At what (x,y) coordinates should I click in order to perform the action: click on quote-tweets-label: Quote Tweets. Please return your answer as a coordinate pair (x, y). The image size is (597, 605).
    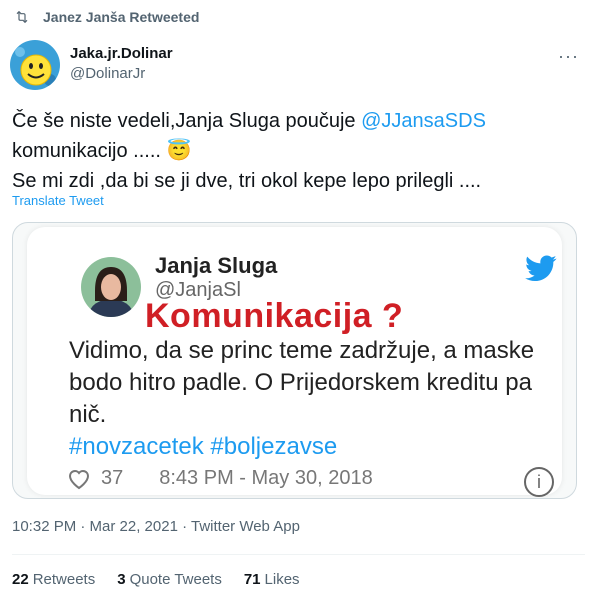
    Looking at the image, I should click on (175, 579).